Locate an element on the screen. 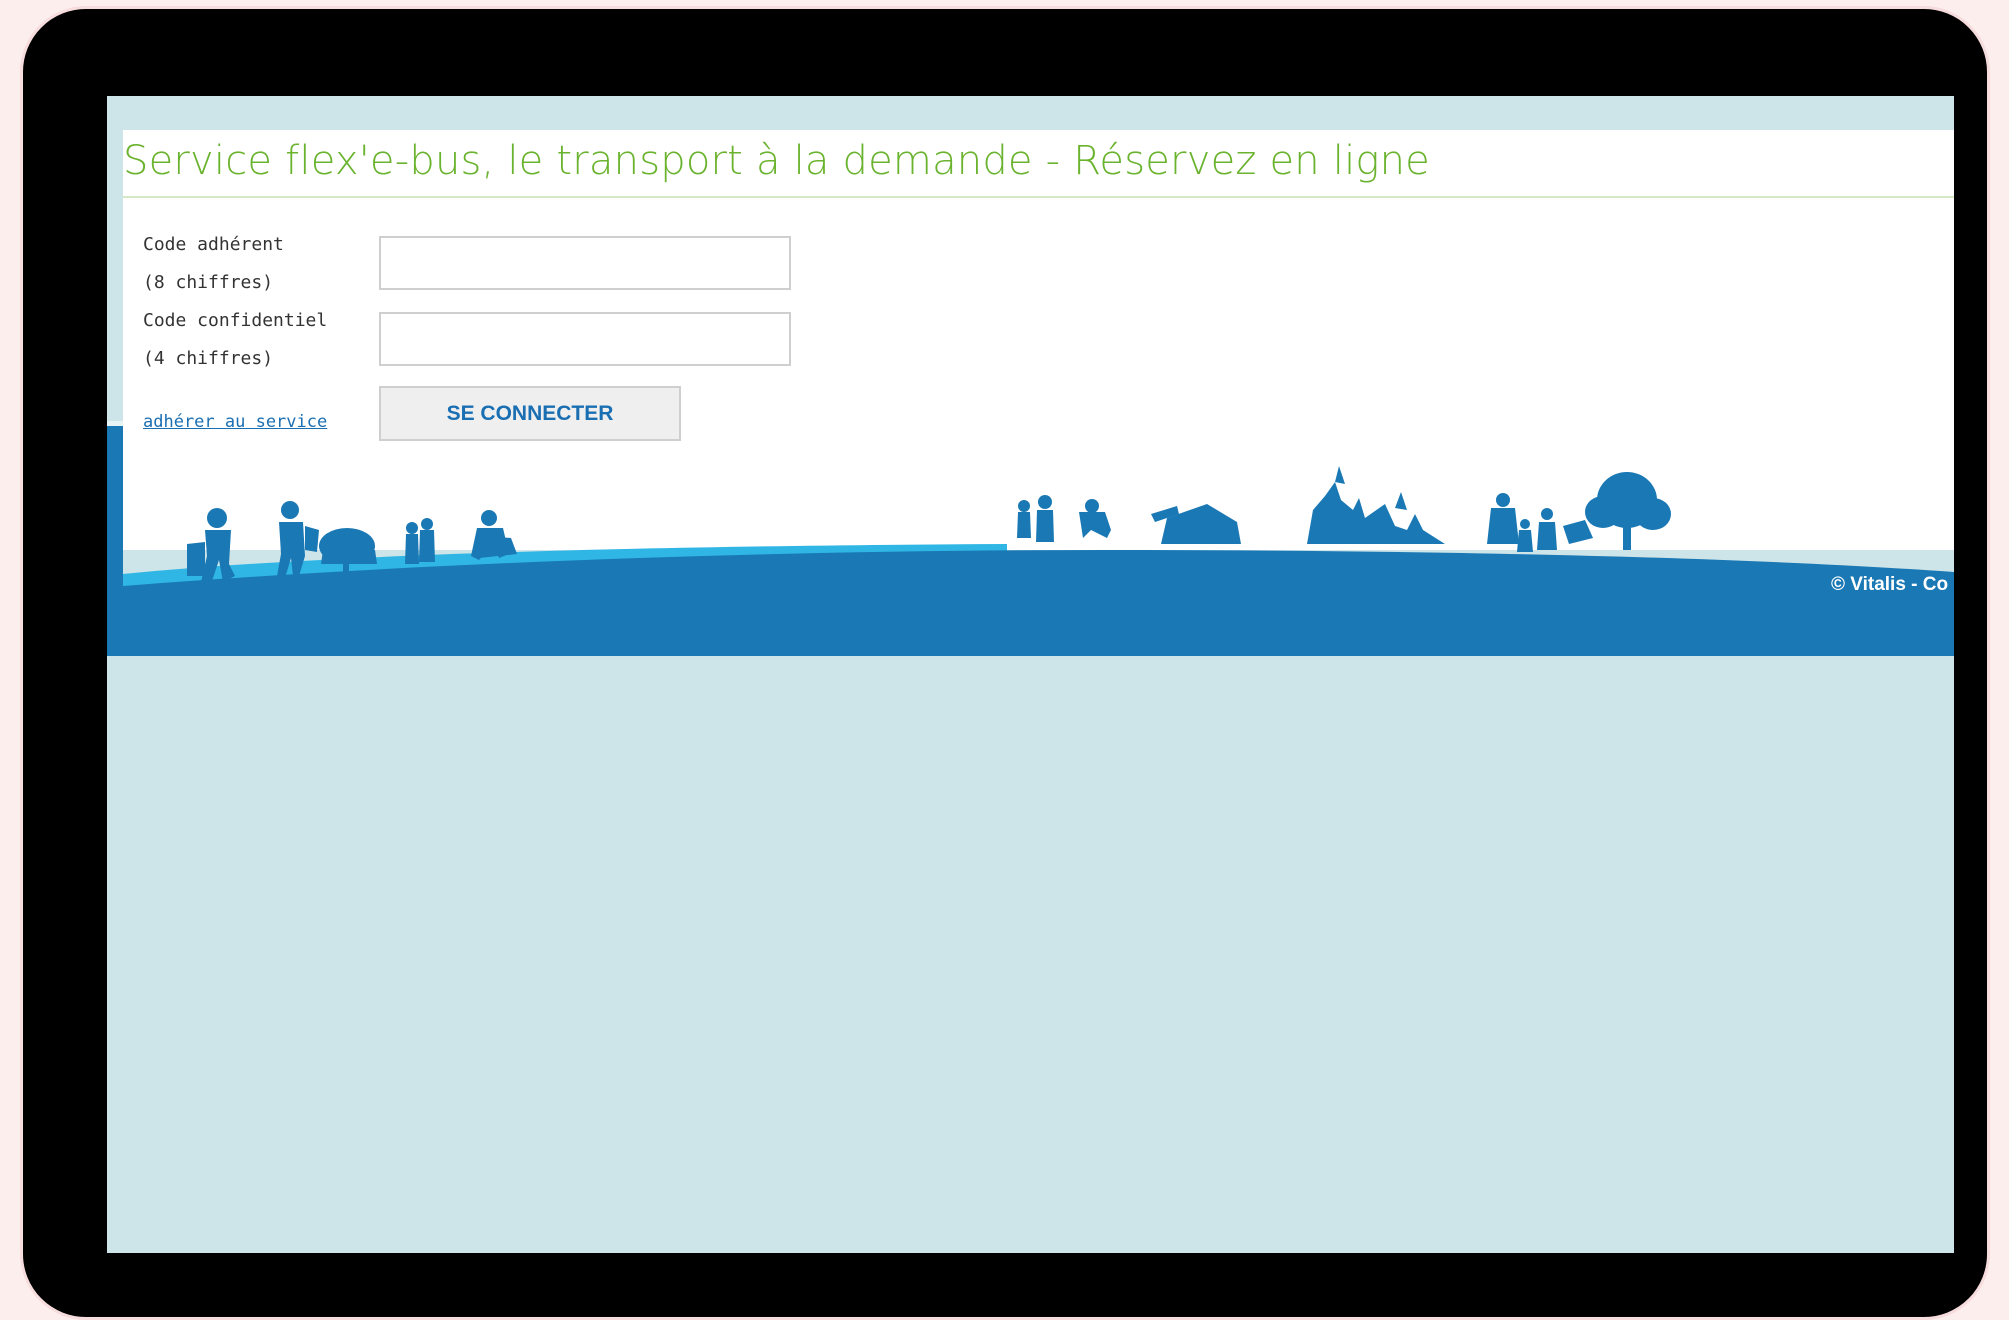  member-code-hint: (8 chiffres) is located at coordinates (208, 282).